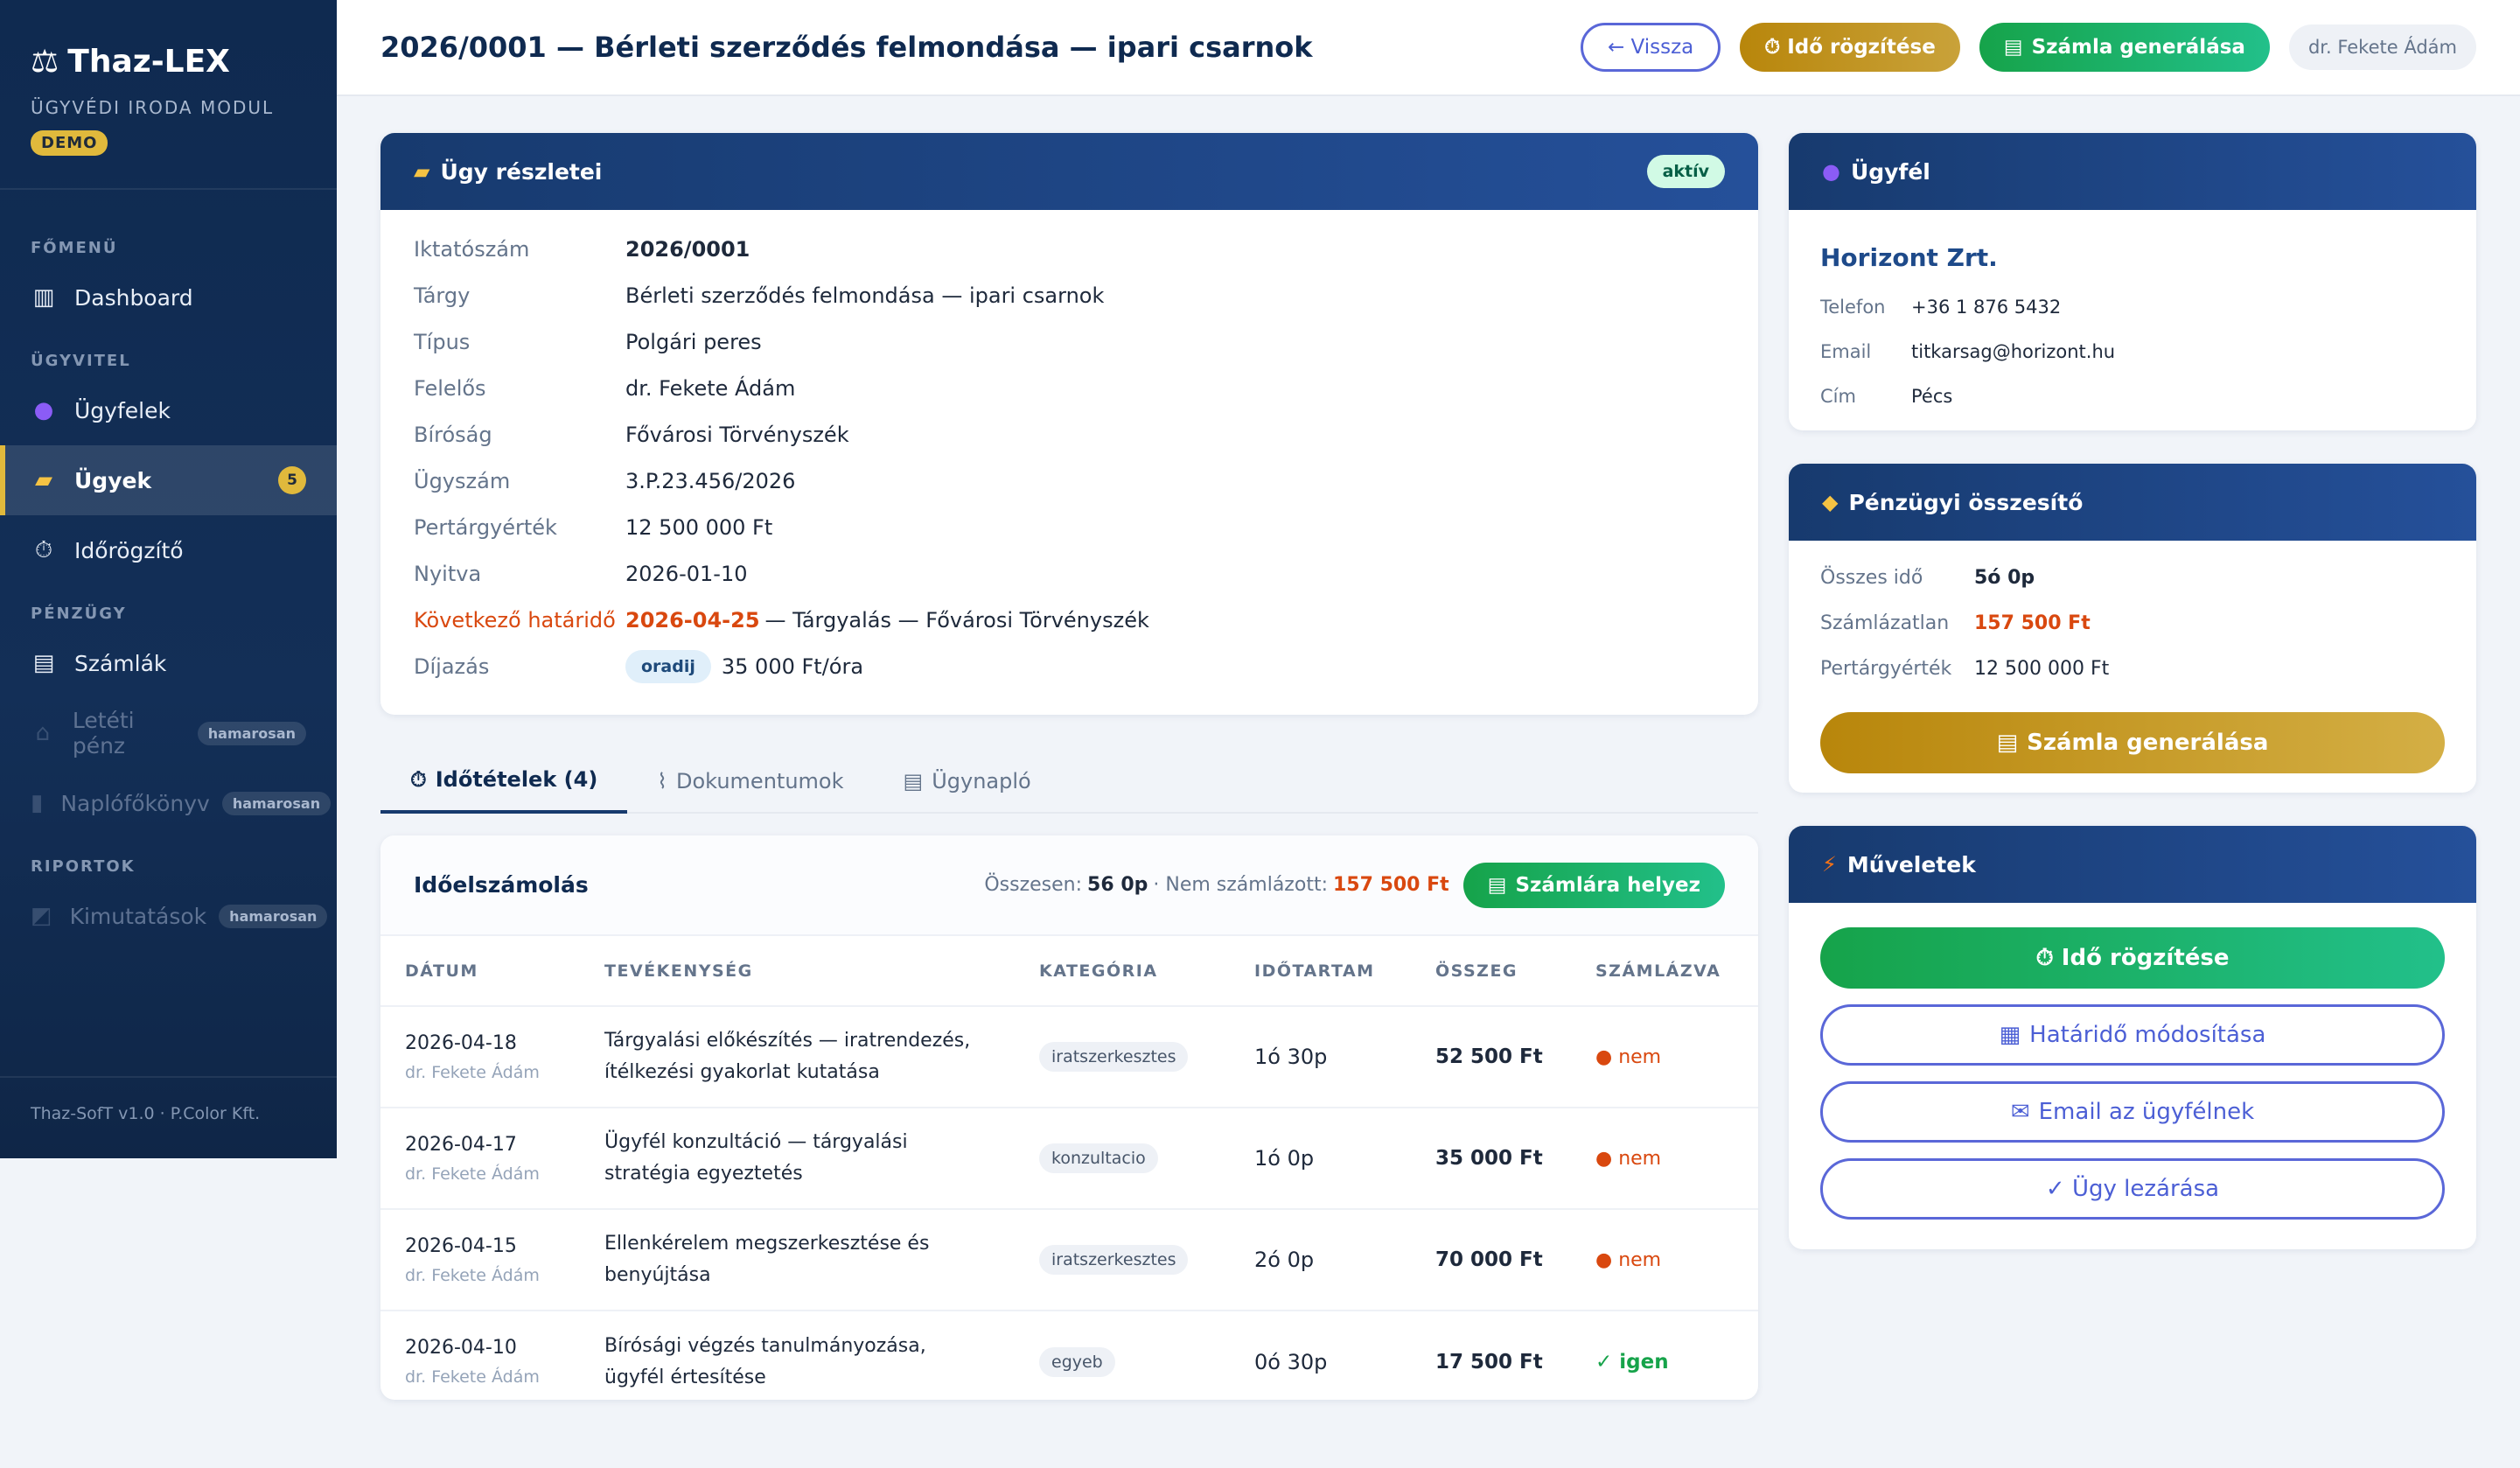  Describe the element at coordinates (504, 781) in the screenshot. I see `tab-time-entries: ⏱ Időtételek (4)` at that location.